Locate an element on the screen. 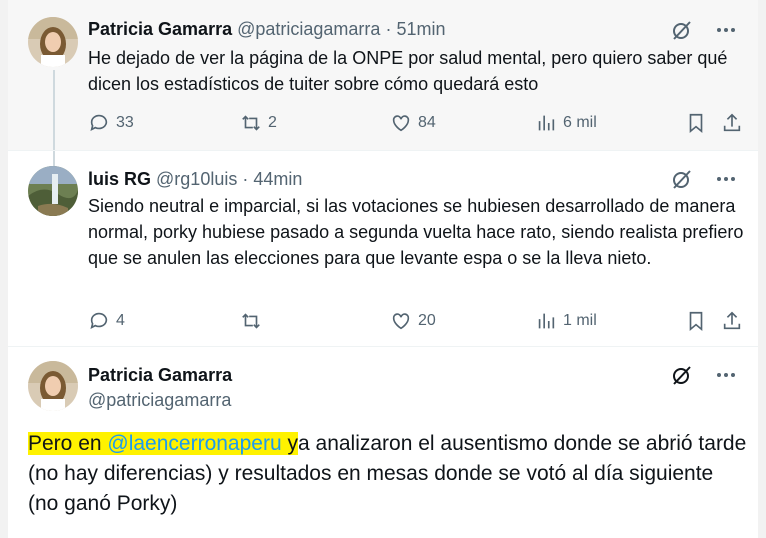 This screenshot has height=538, width=766. highlighted-text: Pero en @laencerronaperu y is located at coordinates (163, 443).